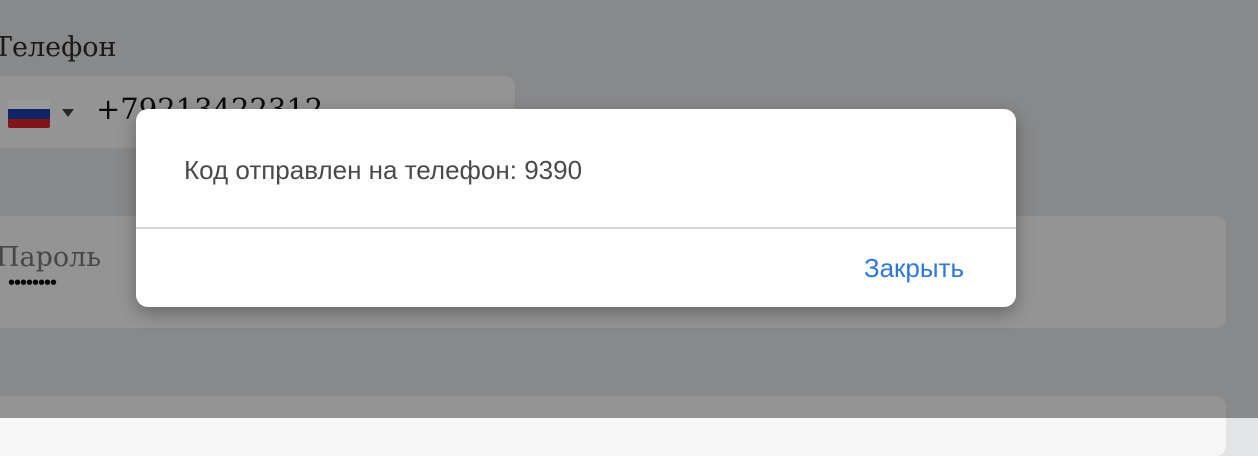  I want to click on close-button: Закрыть, so click(914, 268).